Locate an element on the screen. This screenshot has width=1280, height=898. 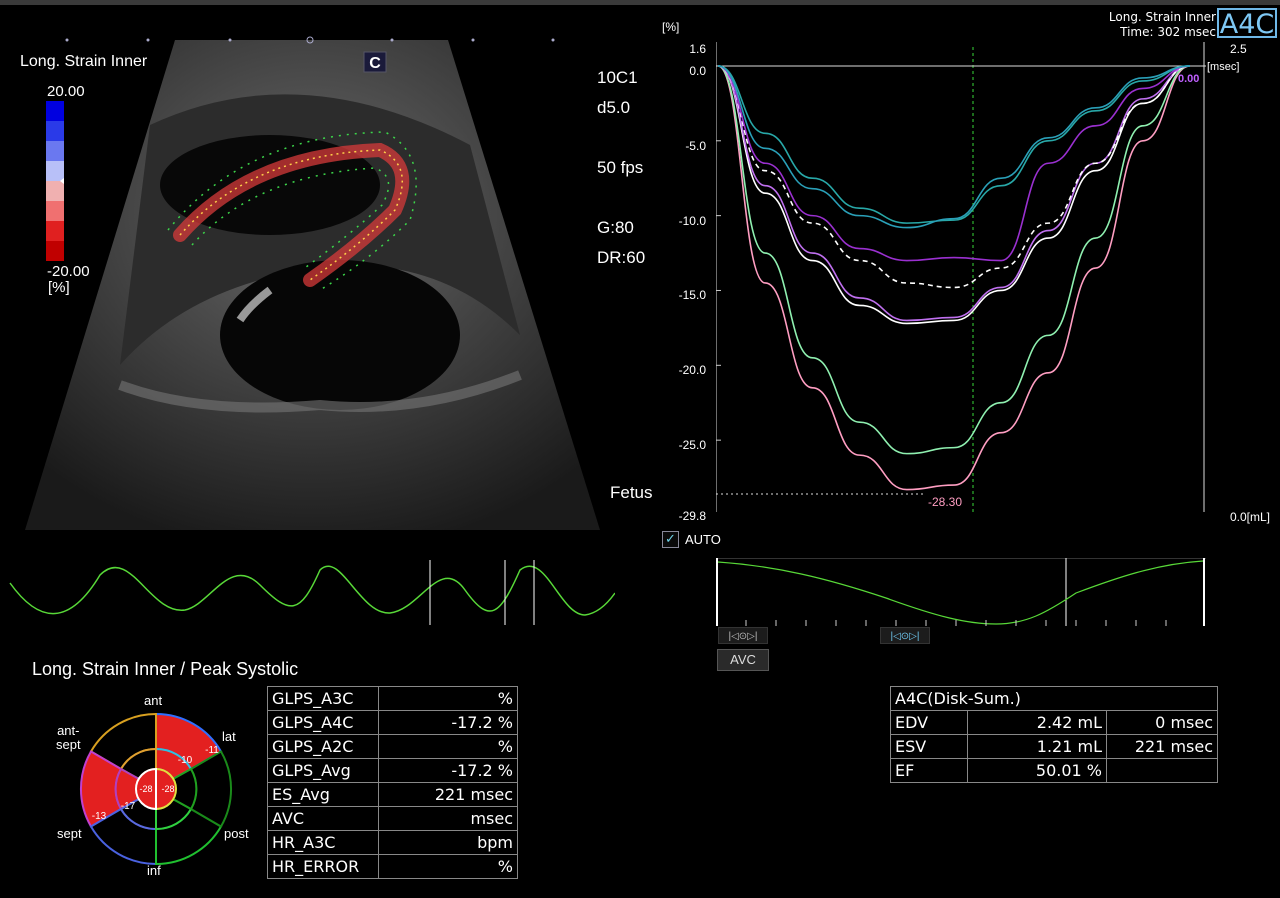
table-row: HR_A3C bpm is located at coordinates (392, 842).